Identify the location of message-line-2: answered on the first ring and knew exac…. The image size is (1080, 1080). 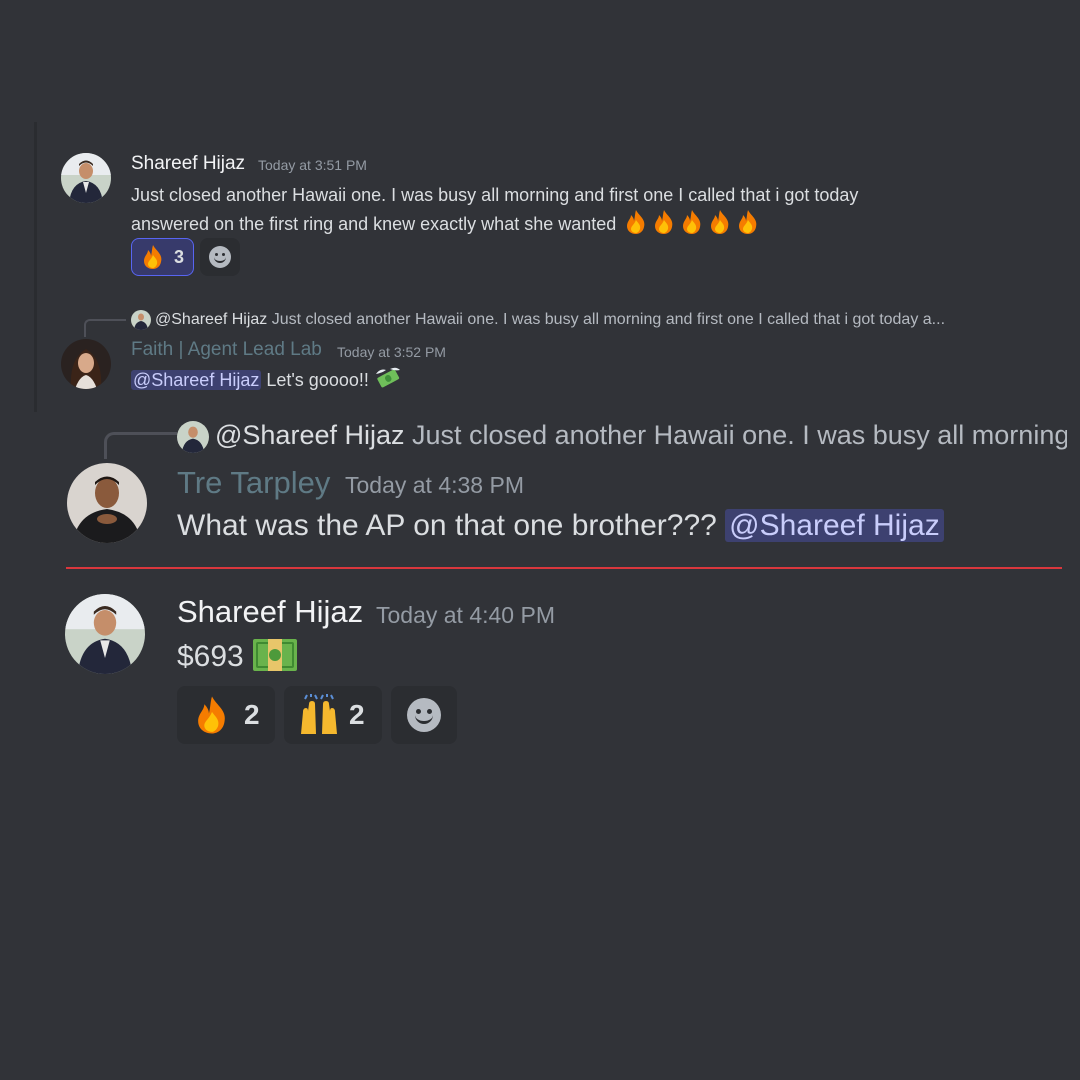
(494, 226).